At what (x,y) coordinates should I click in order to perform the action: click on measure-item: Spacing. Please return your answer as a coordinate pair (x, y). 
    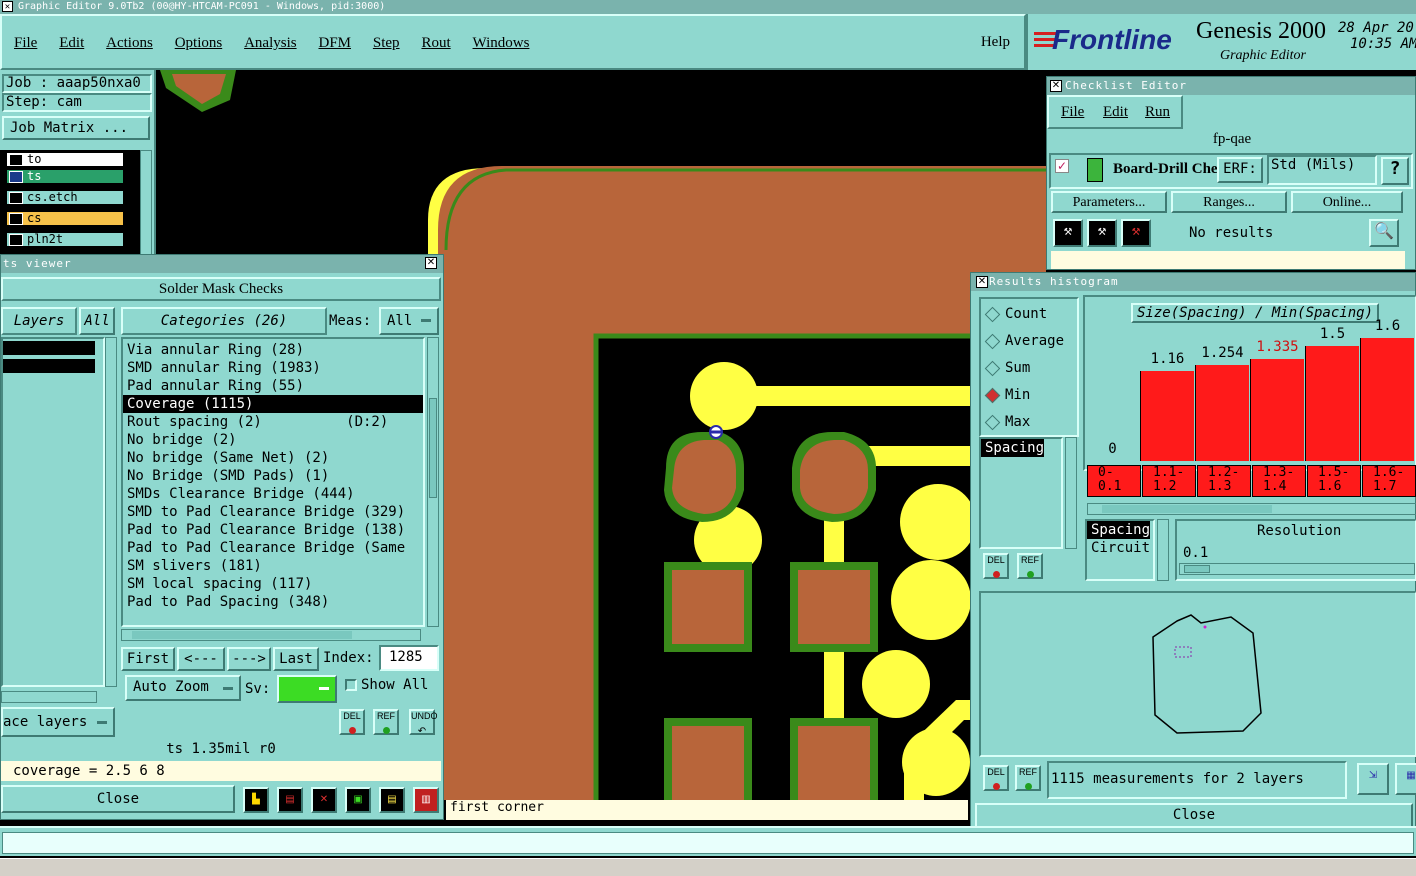
    Looking at the image, I should click on (1013, 448).